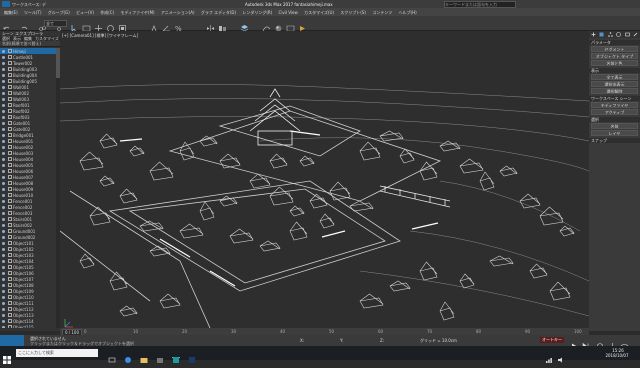 The width and height of the screenshot is (640, 368). What do you see at coordinates (319, 12) in the screenshot?
I see `menu-customize: カスタマイズ(U)` at bounding box center [319, 12].